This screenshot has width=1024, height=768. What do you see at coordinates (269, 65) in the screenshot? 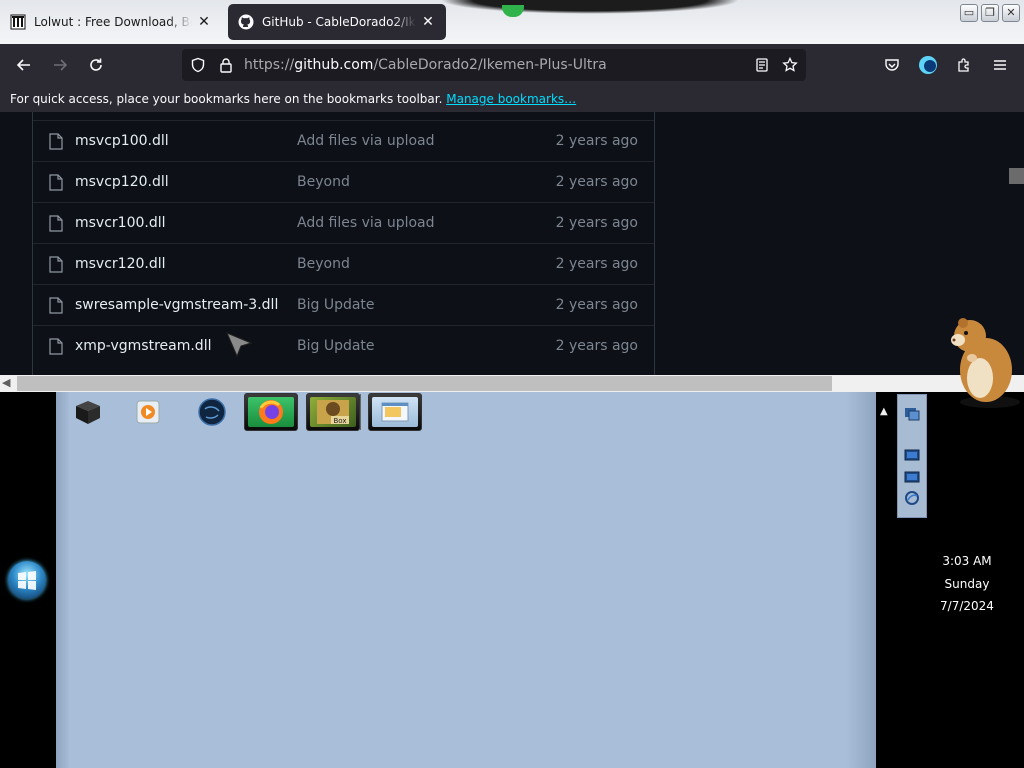
I see `url-prefix: https://` at bounding box center [269, 65].